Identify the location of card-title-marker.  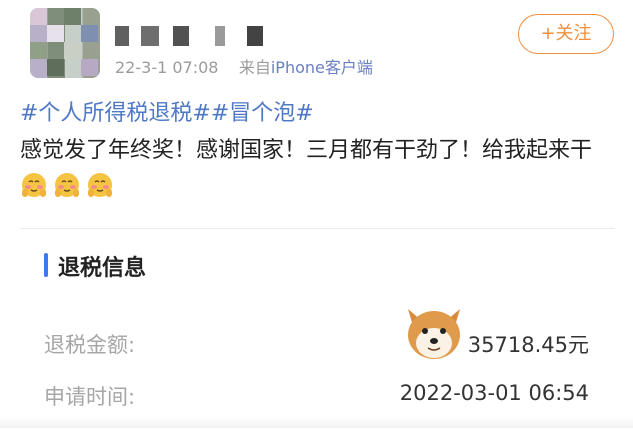
(46, 265).